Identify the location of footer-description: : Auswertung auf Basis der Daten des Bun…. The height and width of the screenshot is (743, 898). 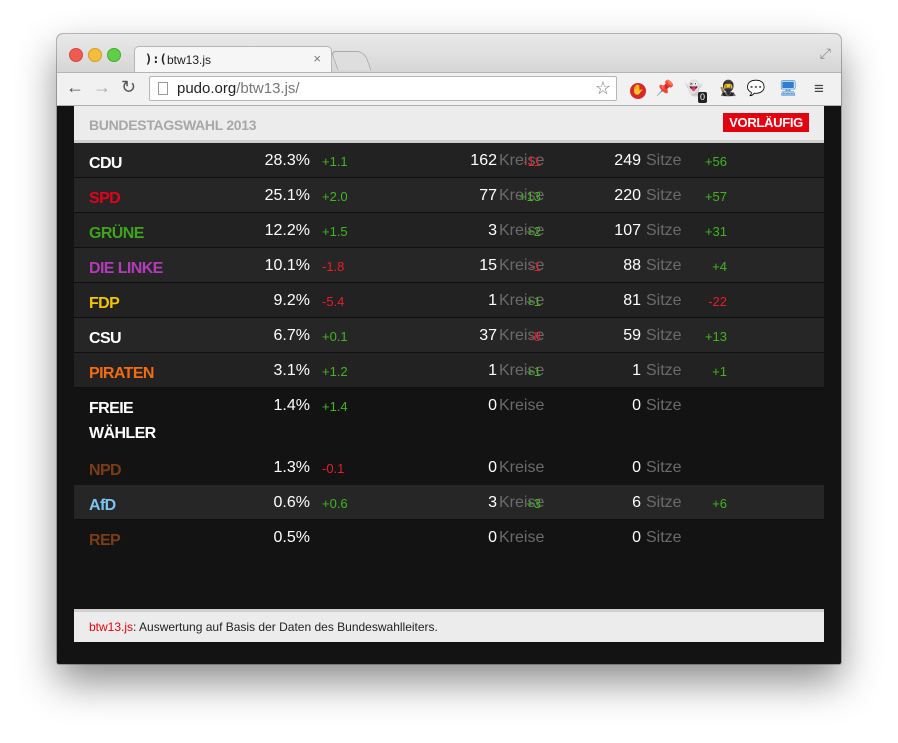
(285, 627).